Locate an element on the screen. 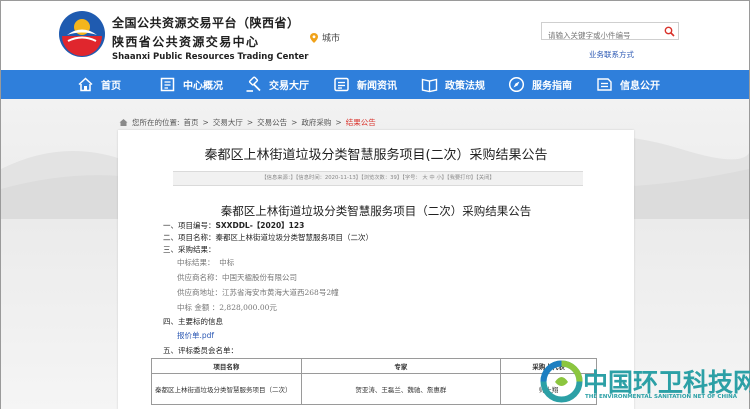 This screenshot has width=750, height=409. nav-label: 中心概况 is located at coordinates (203, 86).